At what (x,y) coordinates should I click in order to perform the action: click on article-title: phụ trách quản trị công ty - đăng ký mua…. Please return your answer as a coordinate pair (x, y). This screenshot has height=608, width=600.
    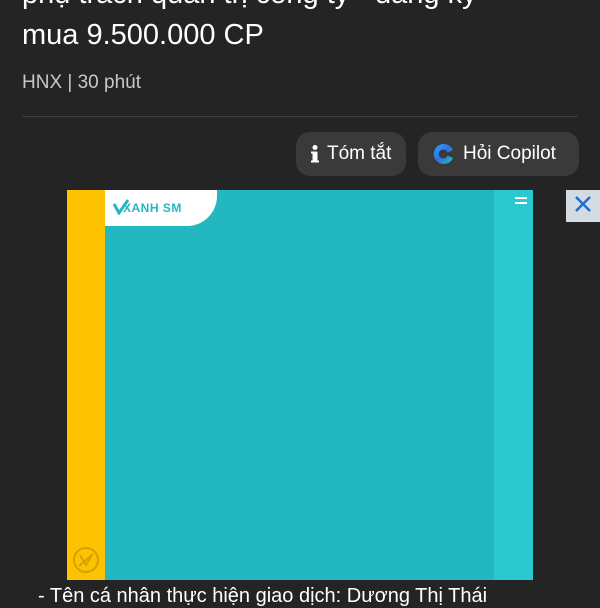
    Looking at the image, I should click on (307, 28).